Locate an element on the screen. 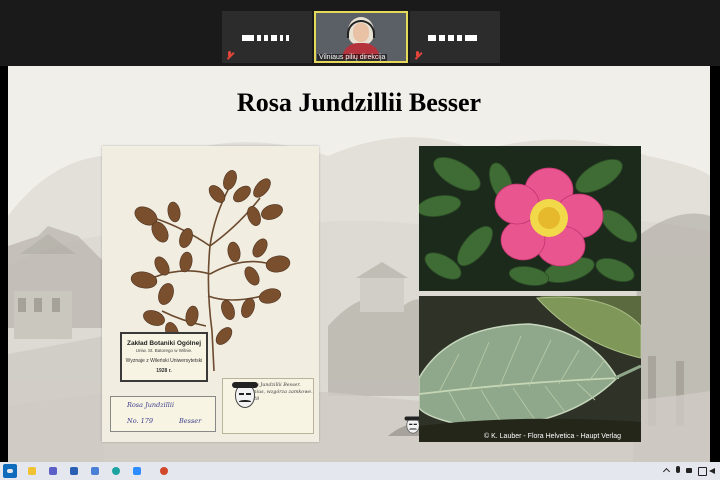  chevron-up-icon is located at coordinates (667, 471).